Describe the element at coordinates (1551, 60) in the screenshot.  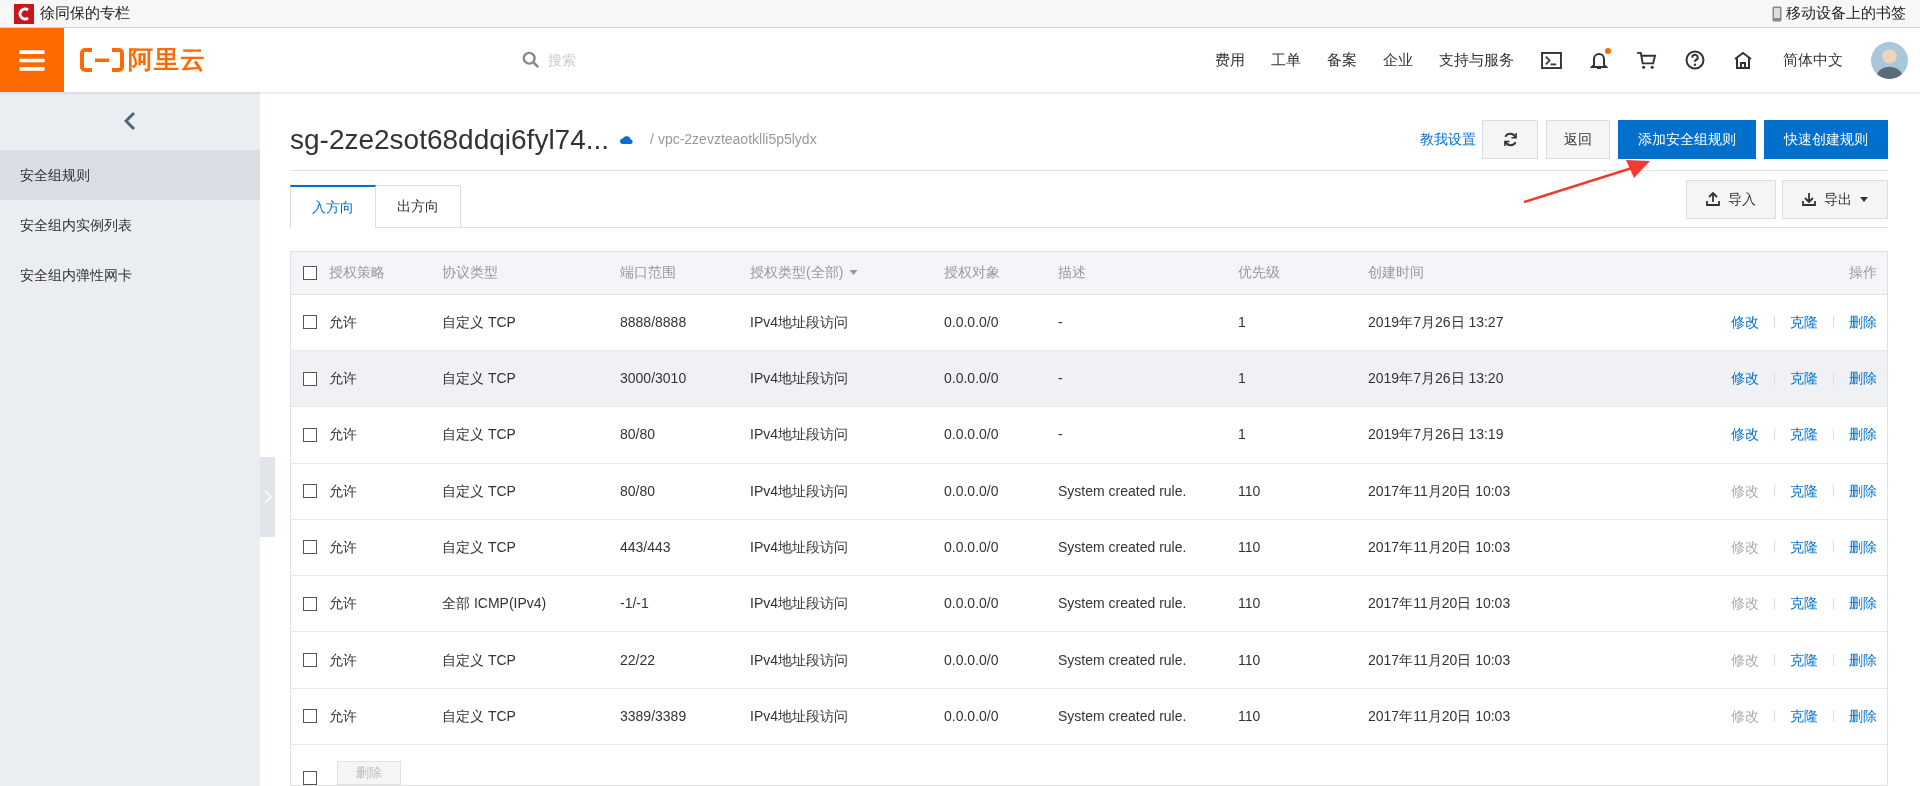
I see `terminal-icon` at that location.